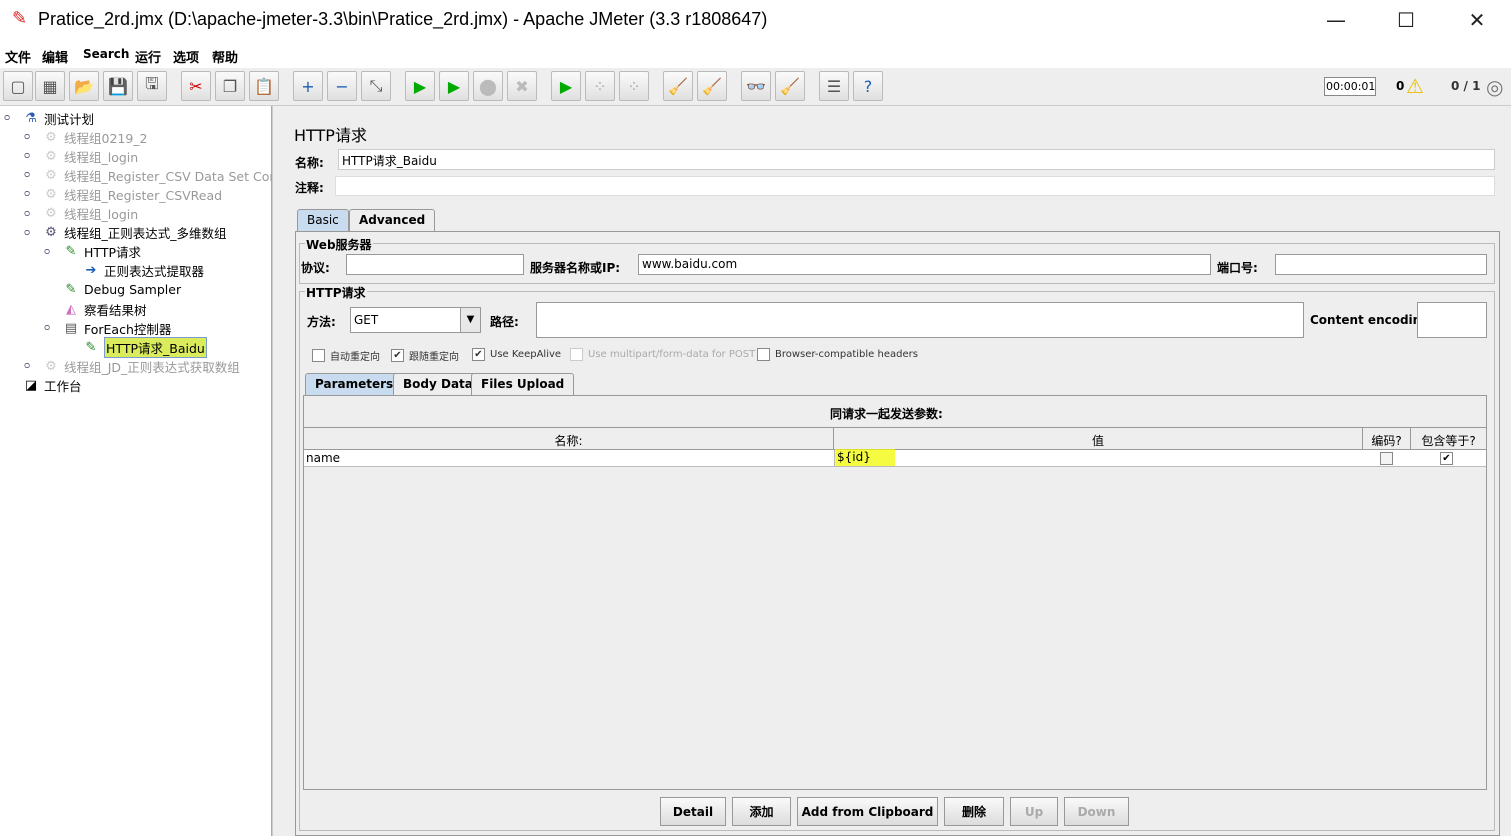 This screenshot has height=836, width=1511. I want to click on server-field: www.baidu.com, so click(924, 264).